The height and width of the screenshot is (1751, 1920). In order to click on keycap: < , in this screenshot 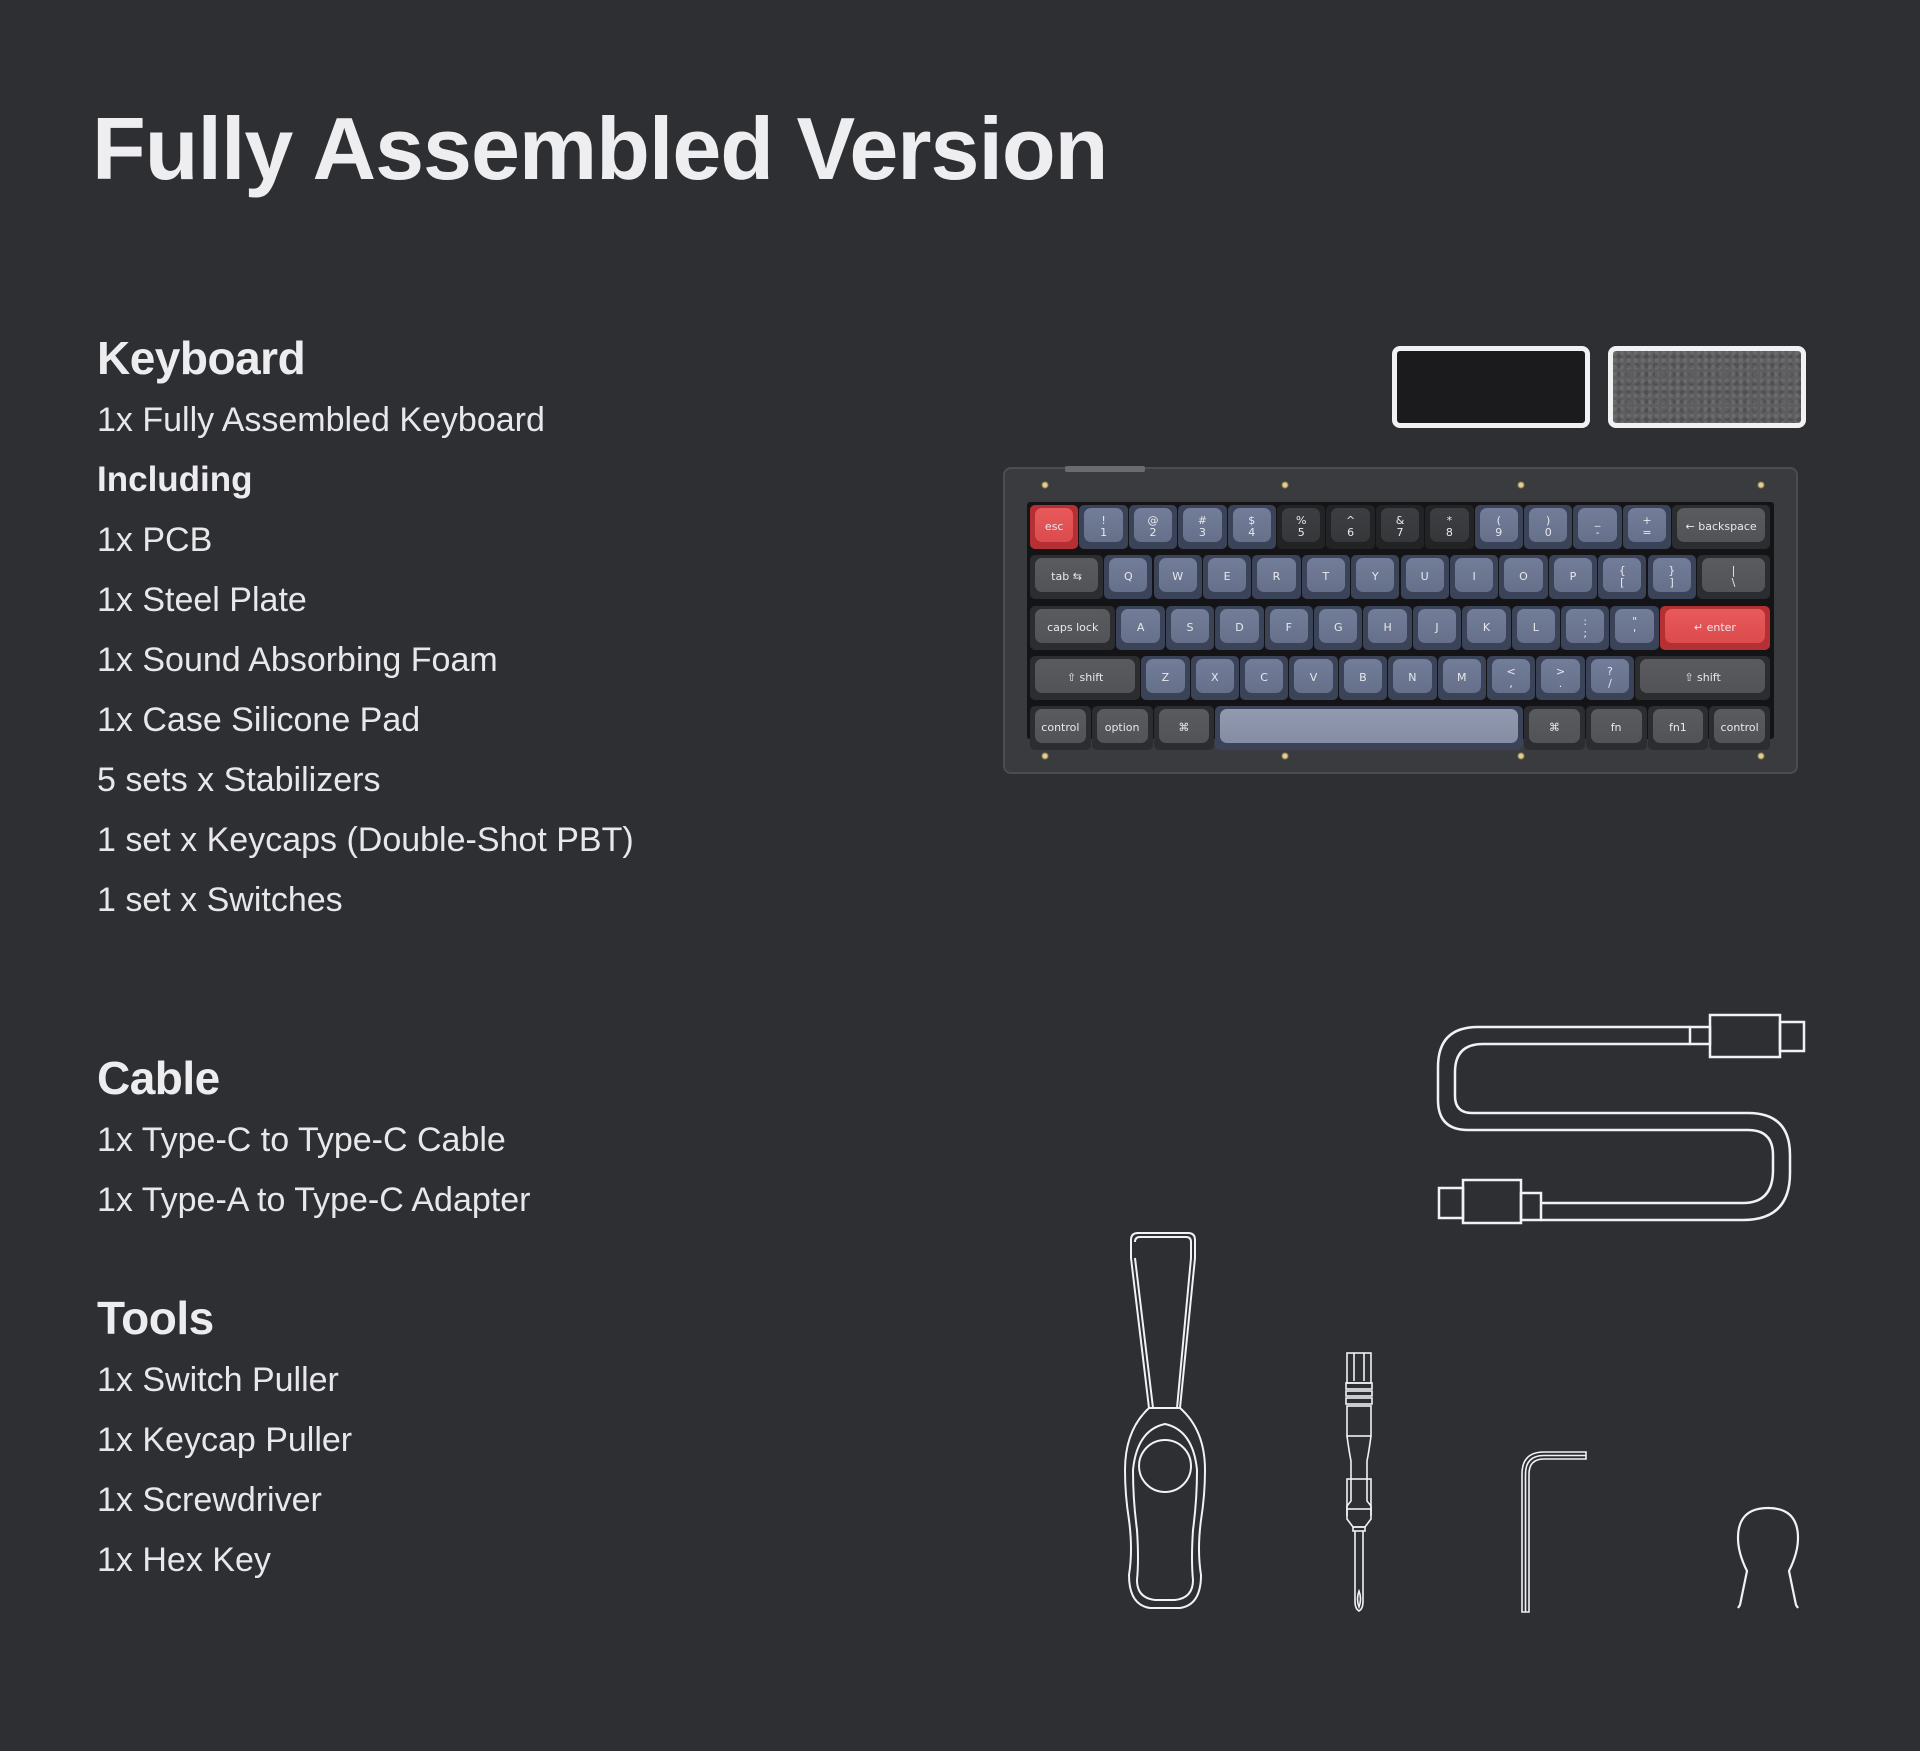, I will do `click(1511, 677)`.